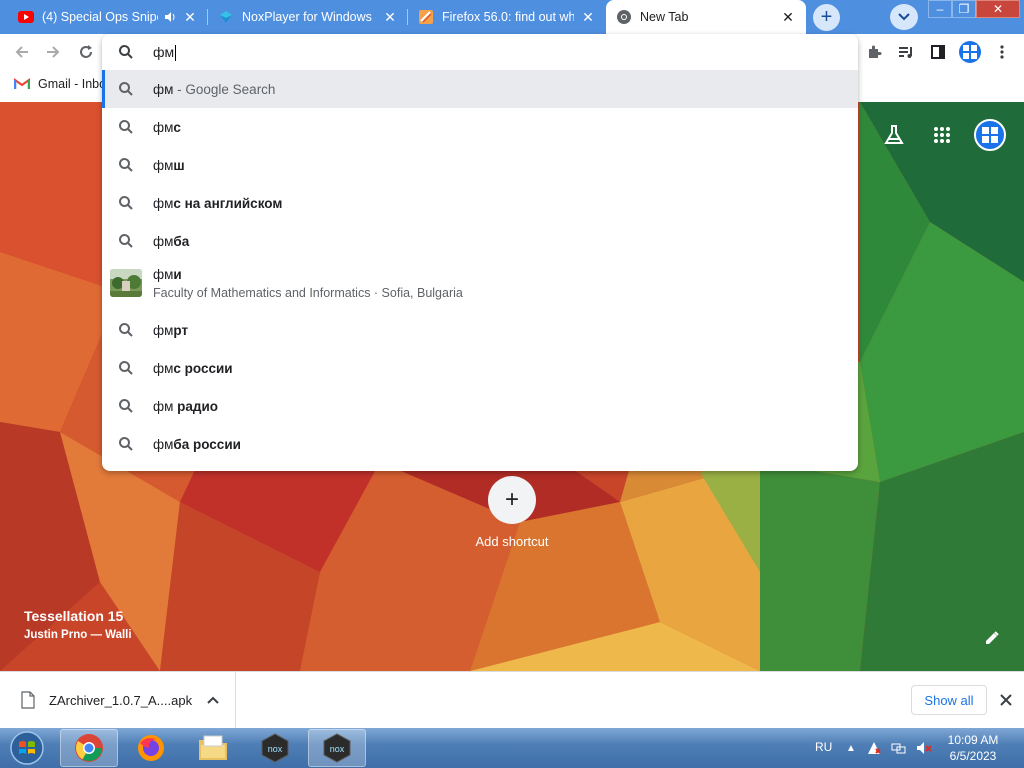 This screenshot has height=768, width=1024. I want to click on back-button, so click(22, 52).